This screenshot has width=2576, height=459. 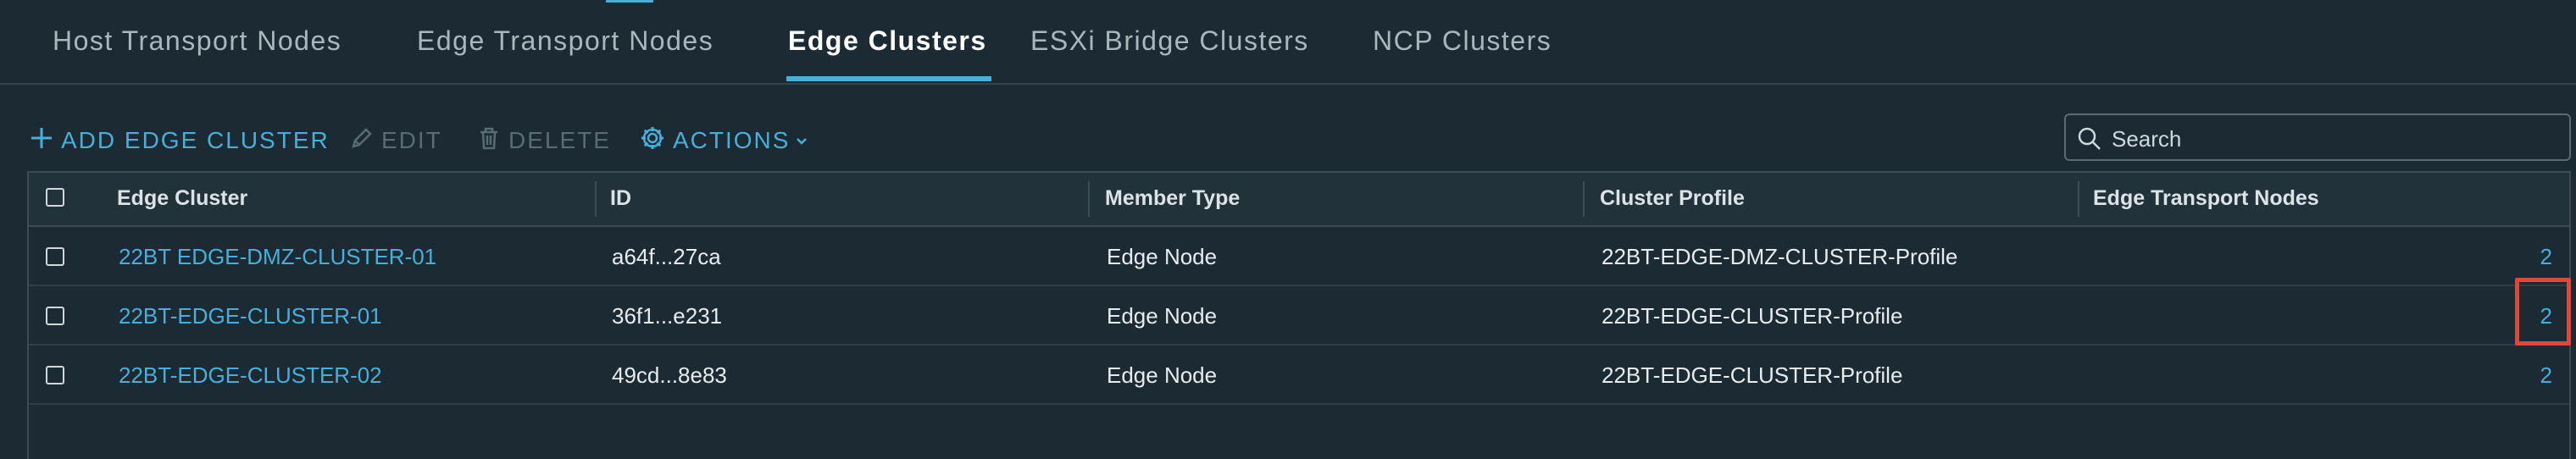 What do you see at coordinates (2332, 139) in the screenshot?
I see `search-input` at bounding box center [2332, 139].